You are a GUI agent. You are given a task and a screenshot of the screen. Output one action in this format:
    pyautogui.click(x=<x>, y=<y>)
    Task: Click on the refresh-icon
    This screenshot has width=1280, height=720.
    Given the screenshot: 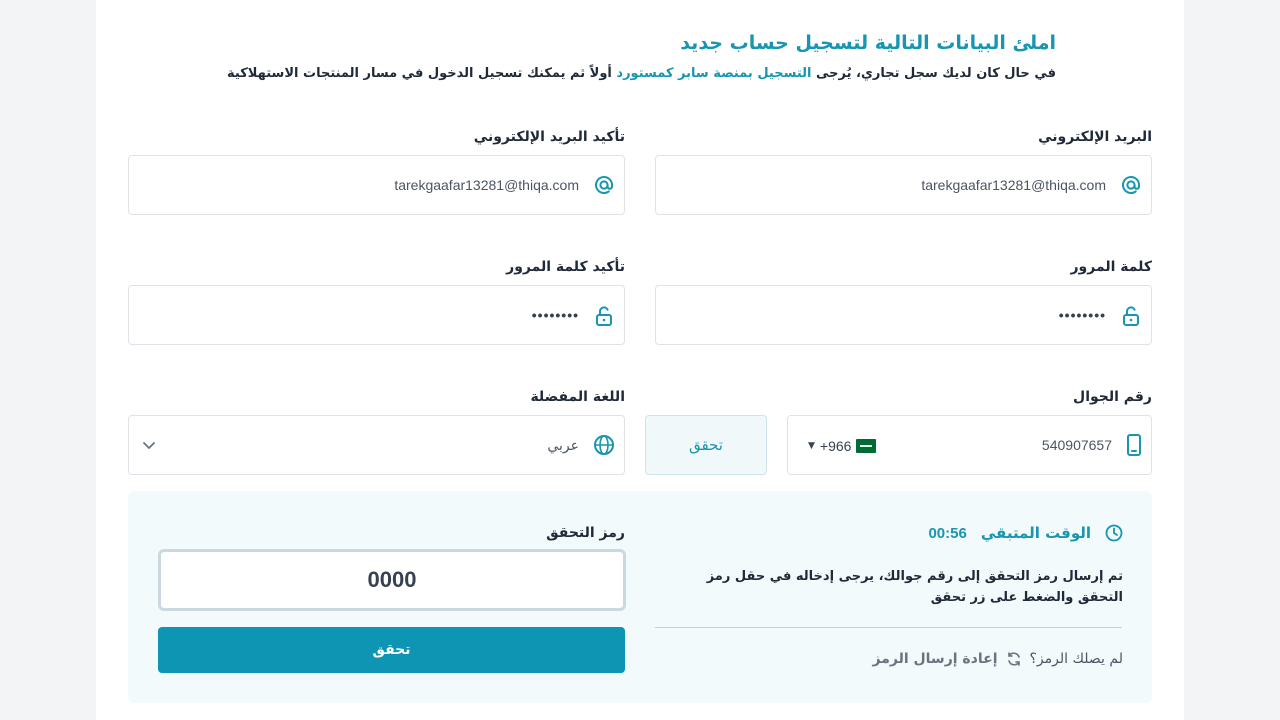 What is the action you would take?
    pyautogui.click(x=1014, y=659)
    